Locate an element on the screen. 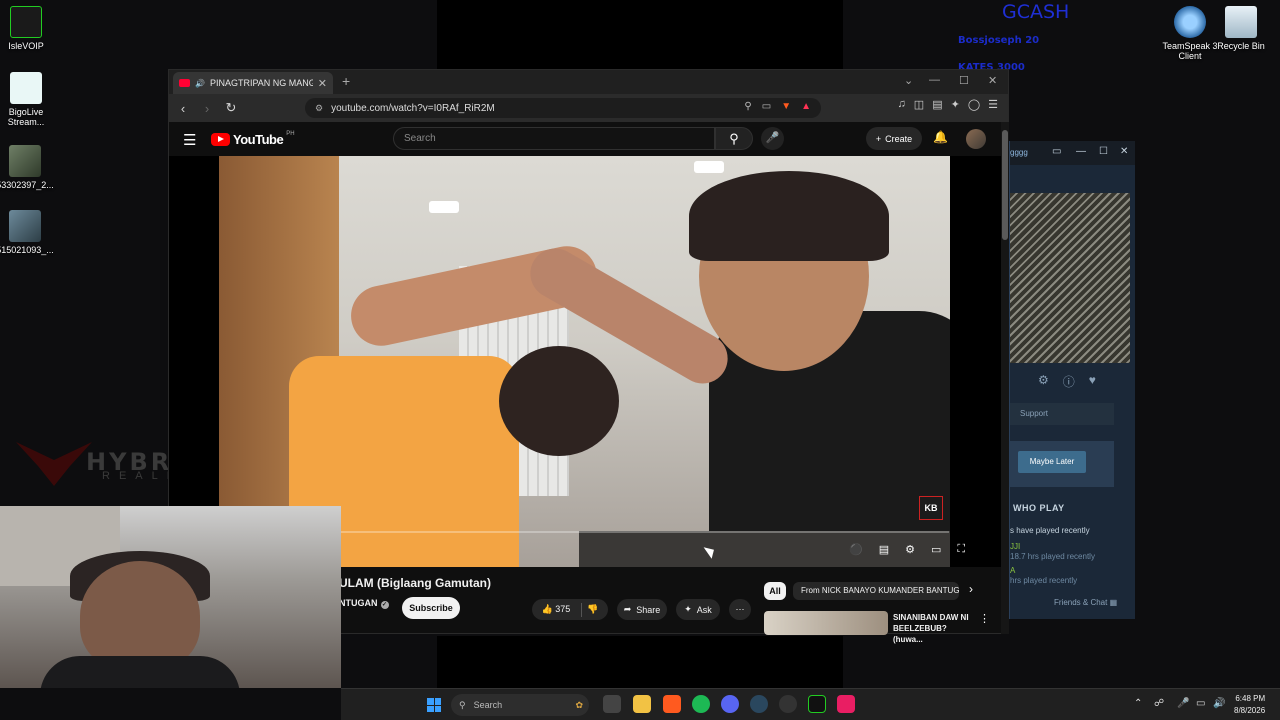 The width and height of the screenshot is (1280, 720). youtube-header: ☰ YouTube PH Search ⚲ 🎤 + Create 🔔 is located at coordinates (585, 139).